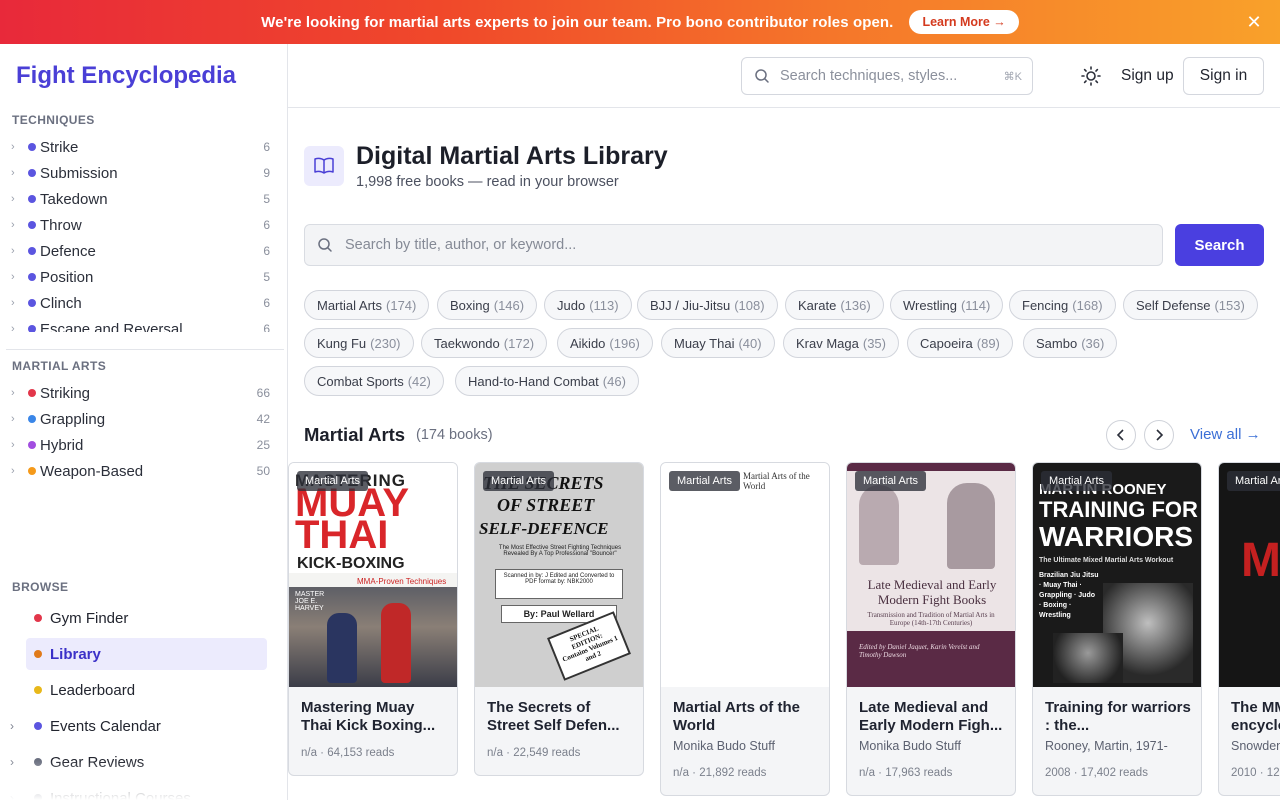 The width and height of the screenshot is (1280, 800). I want to click on global-search-input: Search techniques, styles... ⌘K, so click(887, 76).